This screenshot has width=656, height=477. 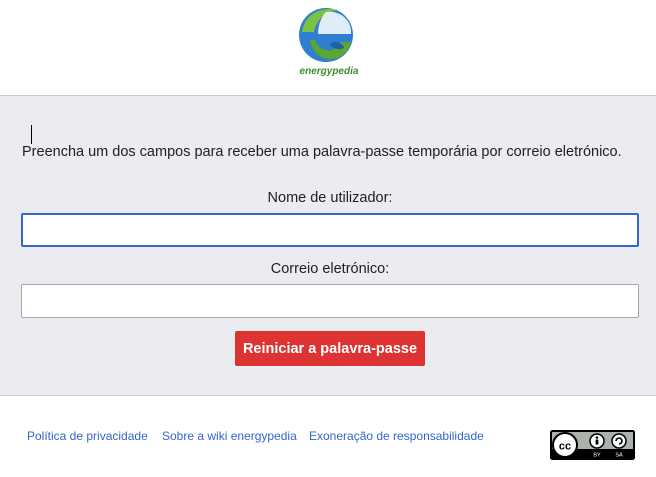 What do you see at coordinates (229, 436) in the screenshot?
I see `about-wiki-link: Sobre a wiki energypedia` at bounding box center [229, 436].